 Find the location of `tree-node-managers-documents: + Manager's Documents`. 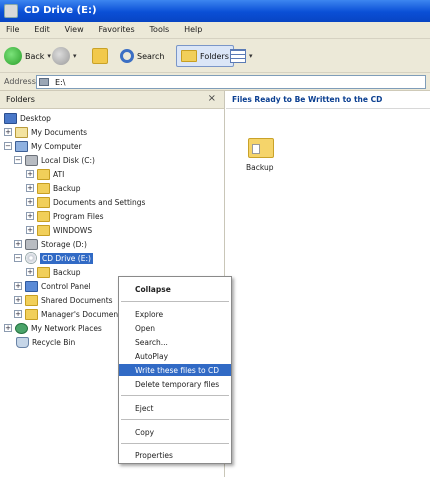

tree-node-managers-documents: + Manager's Documents is located at coordinates (69, 314).